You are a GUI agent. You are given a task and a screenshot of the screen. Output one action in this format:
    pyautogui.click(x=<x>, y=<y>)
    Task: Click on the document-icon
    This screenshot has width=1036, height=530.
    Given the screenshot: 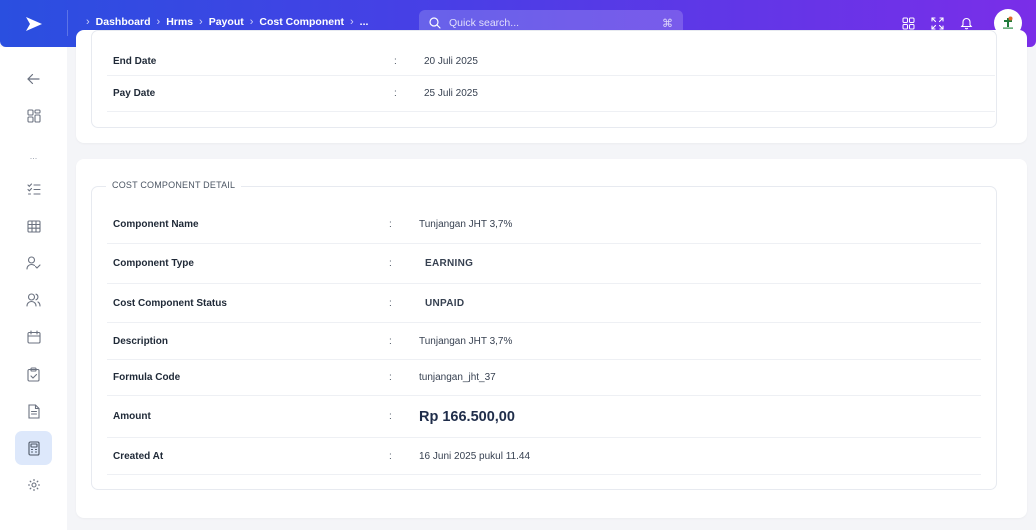 What is the action you would take?
    pyautogui.click(x=33, y=411)
    